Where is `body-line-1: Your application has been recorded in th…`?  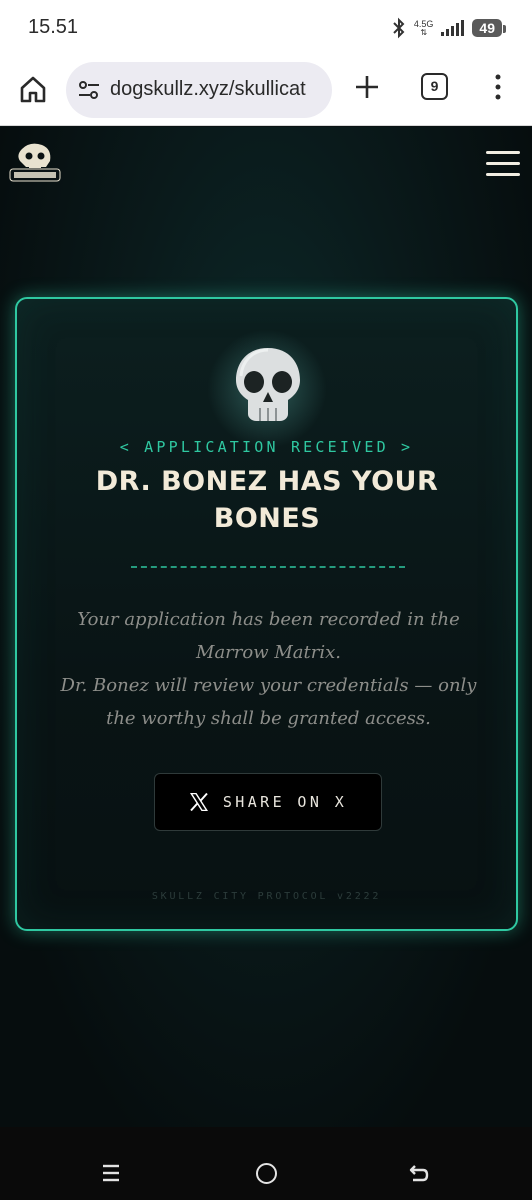
body-line-1: Your application has been recorded in th… is located at coordinates (268, 636).